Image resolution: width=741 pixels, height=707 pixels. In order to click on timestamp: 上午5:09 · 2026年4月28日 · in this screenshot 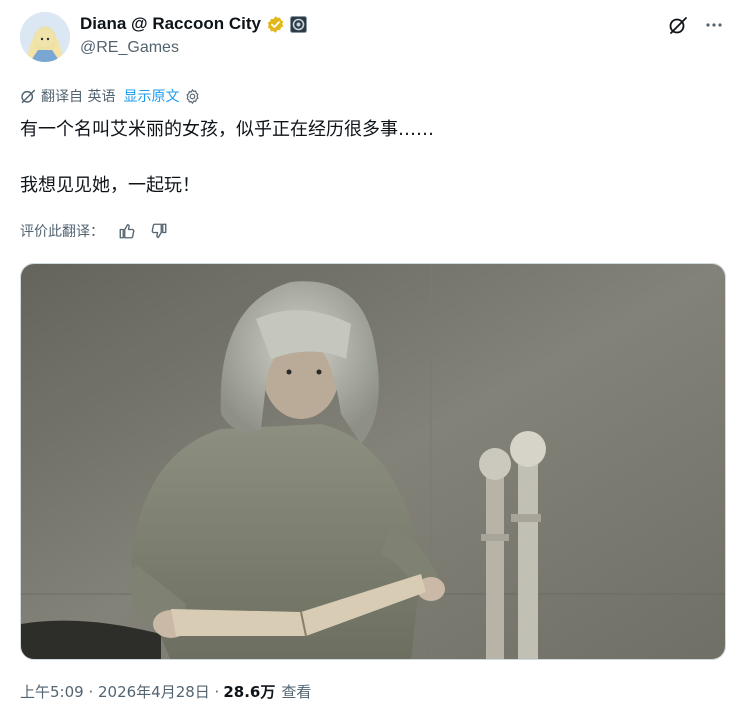, I will do `click(119, 691)`.